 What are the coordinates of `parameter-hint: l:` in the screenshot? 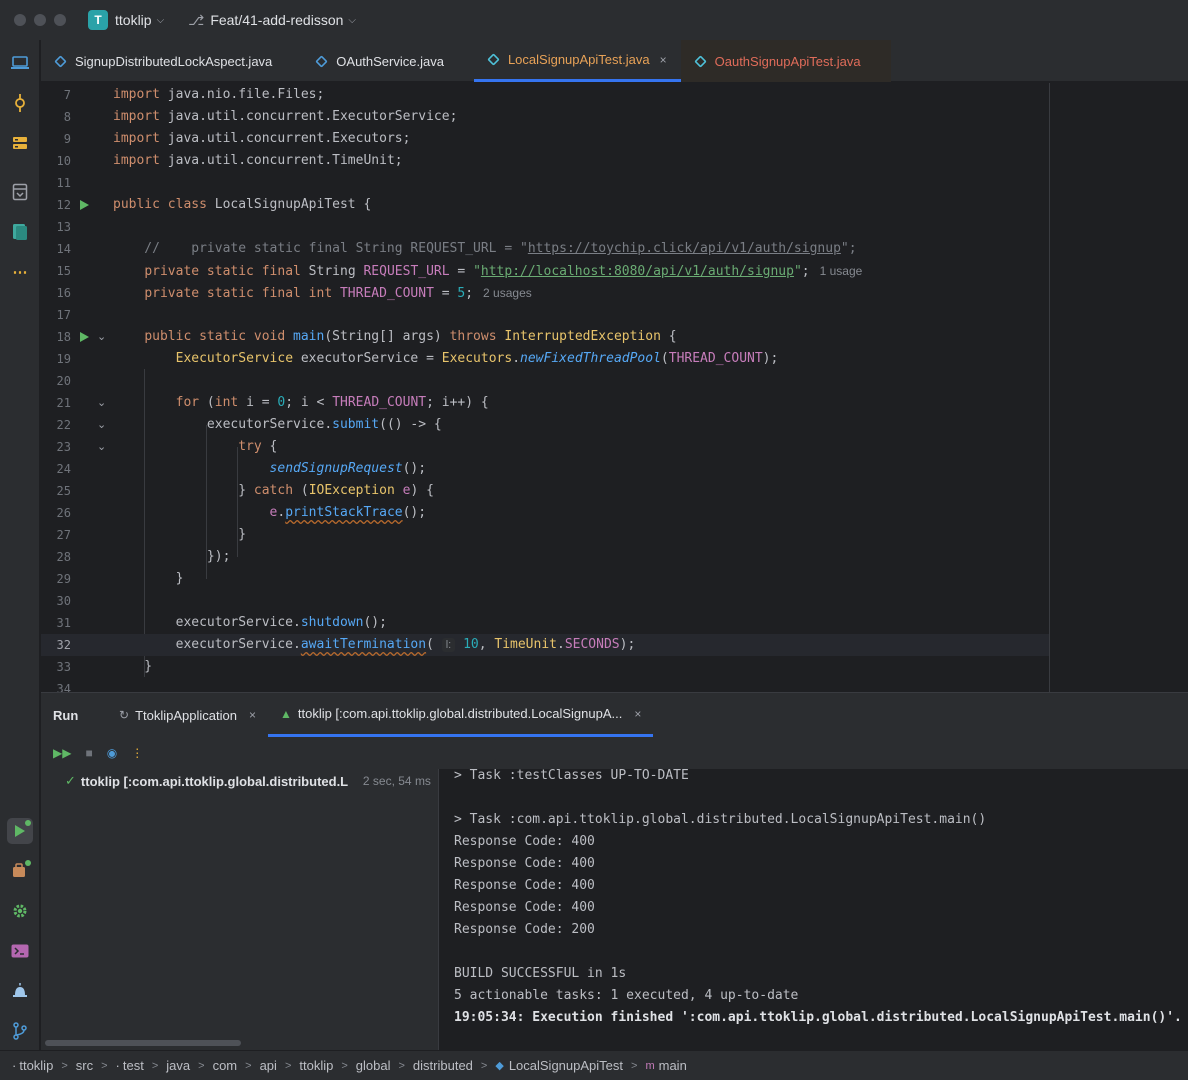 It's located at (448, 645).